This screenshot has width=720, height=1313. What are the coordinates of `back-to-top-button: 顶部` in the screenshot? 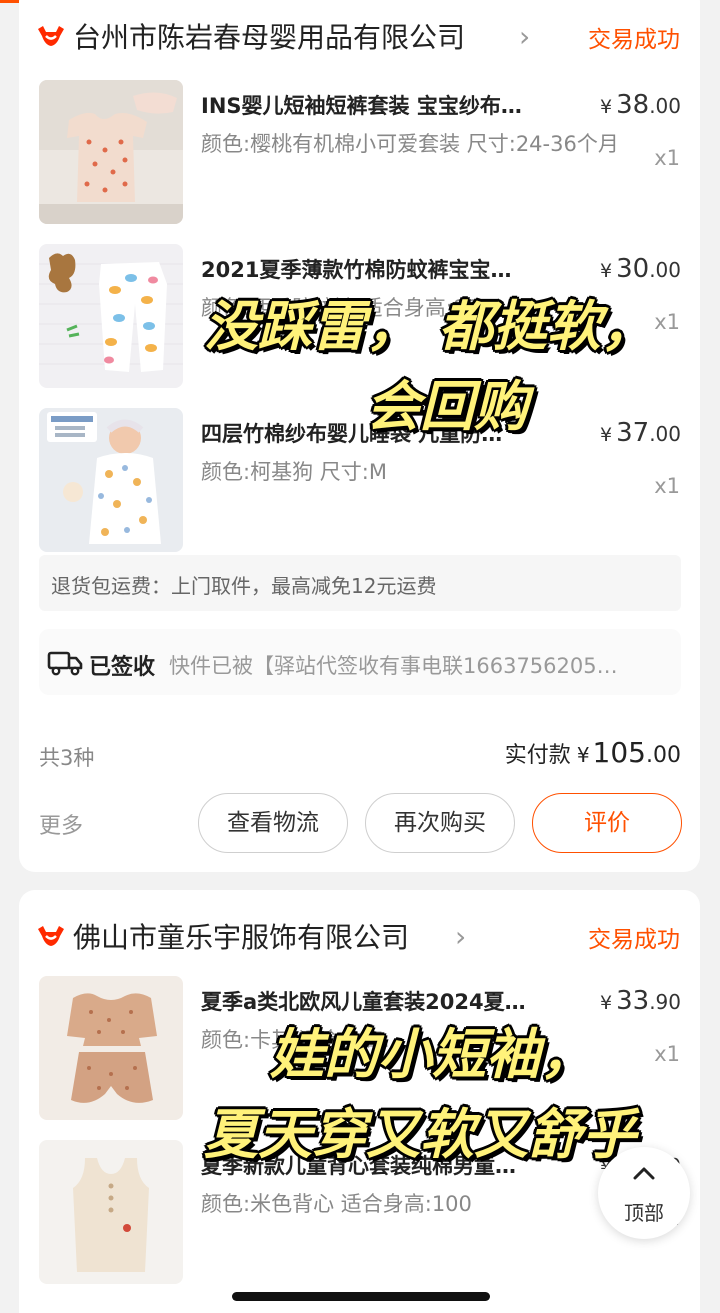 It's located at (644, 1193).